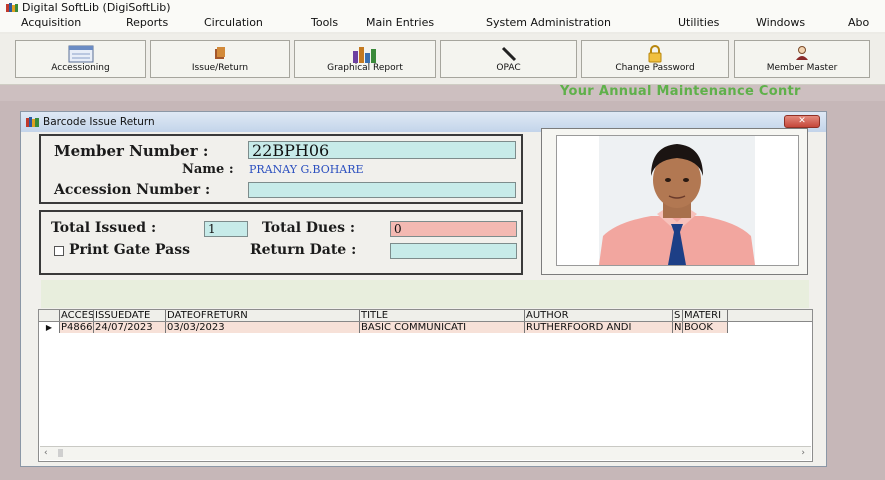 The height and width of the screenshot is (480, 885). Describe the element at coordinates (80, 68) in the screenshot. I see `accessioning-label: Accessioning` at that location.